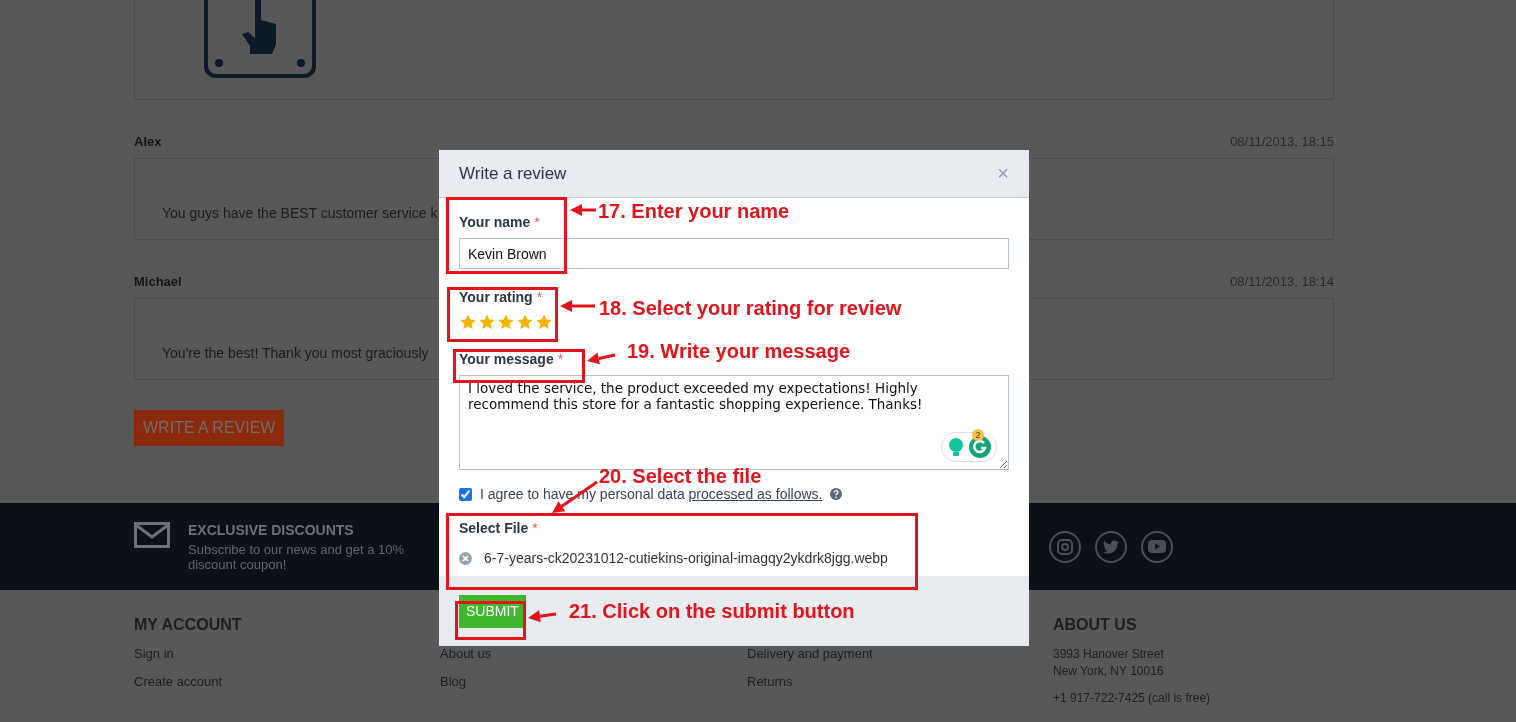 Image resolution: width=1516 pixels, height=722 pixels. Describe the element at coordinates (956, 447) in the screenshot. I see `lightbulb-icon` at that location.